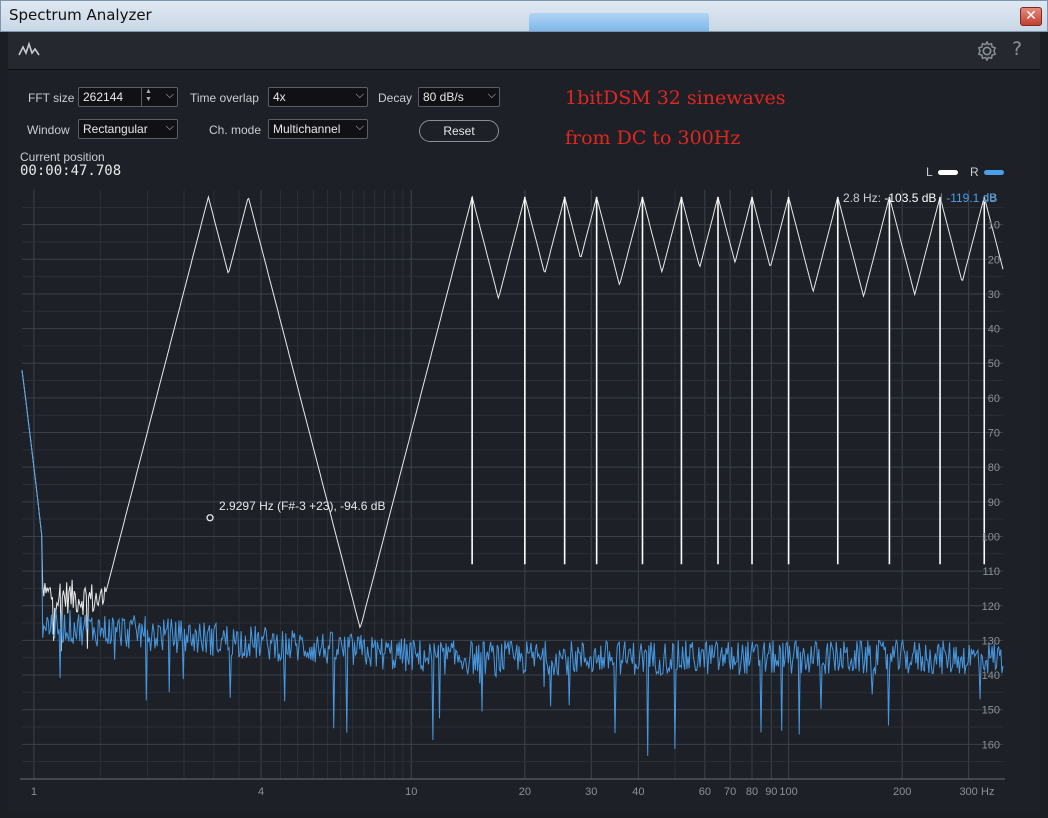 The width and height of the screenshot is (1048, 818). I want to click on x-axis-labels: 1 4 10 20 30 40 60 70 80 90 100 200 300, so click(504, 792).